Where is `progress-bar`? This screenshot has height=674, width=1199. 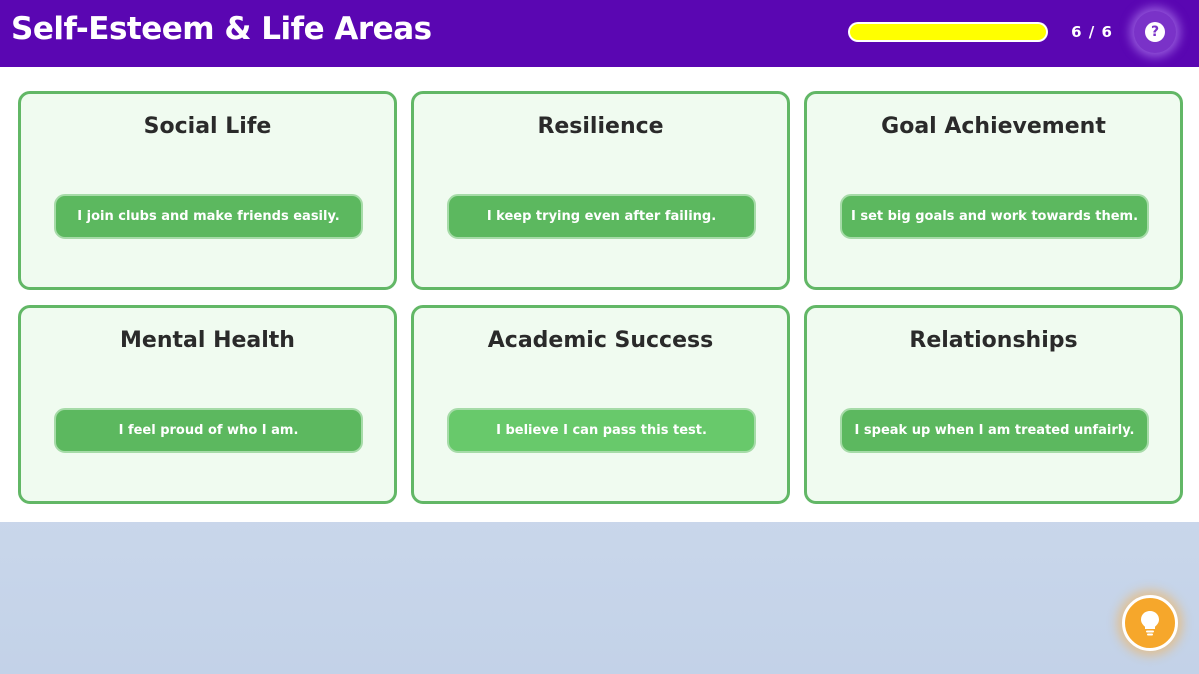
progress-bar is located at coordinates (948, 32).